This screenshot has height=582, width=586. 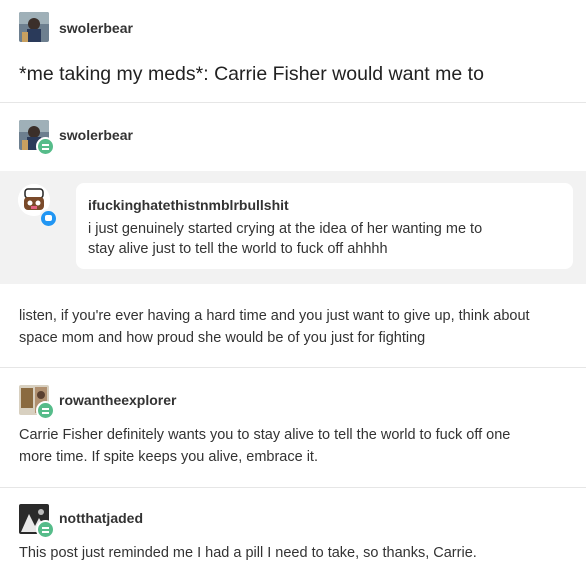 What do you see at coordinates (101, 518) in the screenshot?
I see `post-author-username: notthatjaded` at bounding box center [101, 518].